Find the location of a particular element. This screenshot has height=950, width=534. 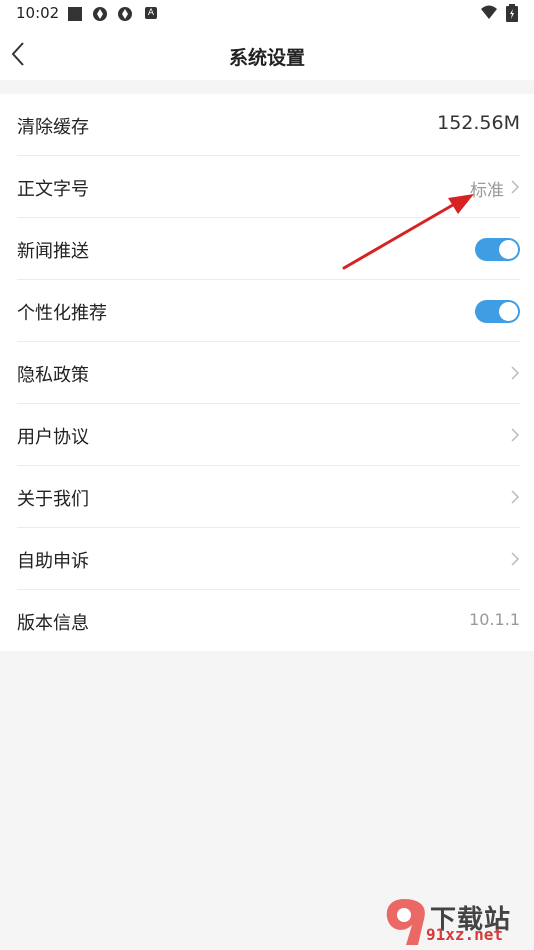

setting-label: 正文字号 is located at coordinates (53, 189).